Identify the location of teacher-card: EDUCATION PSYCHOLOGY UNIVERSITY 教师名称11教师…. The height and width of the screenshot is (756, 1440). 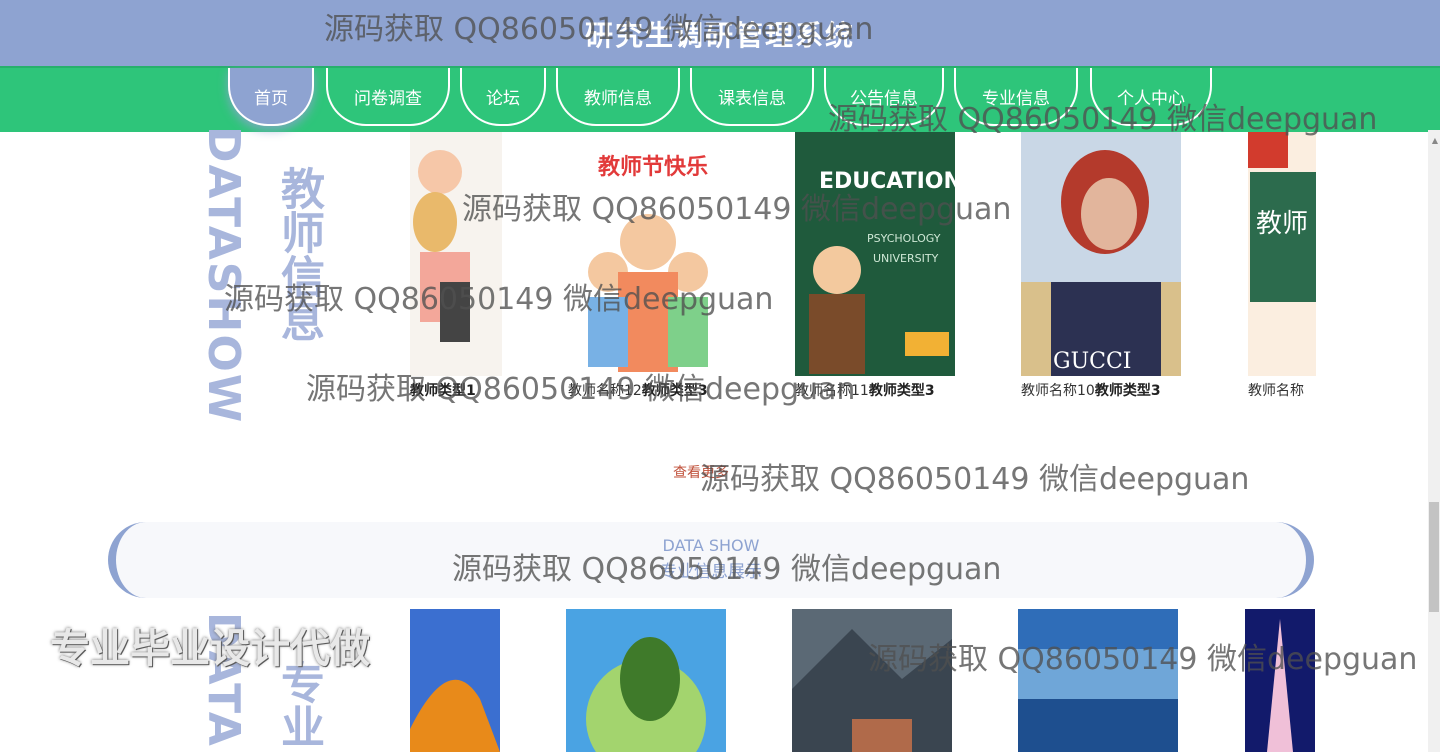
(880, 266).